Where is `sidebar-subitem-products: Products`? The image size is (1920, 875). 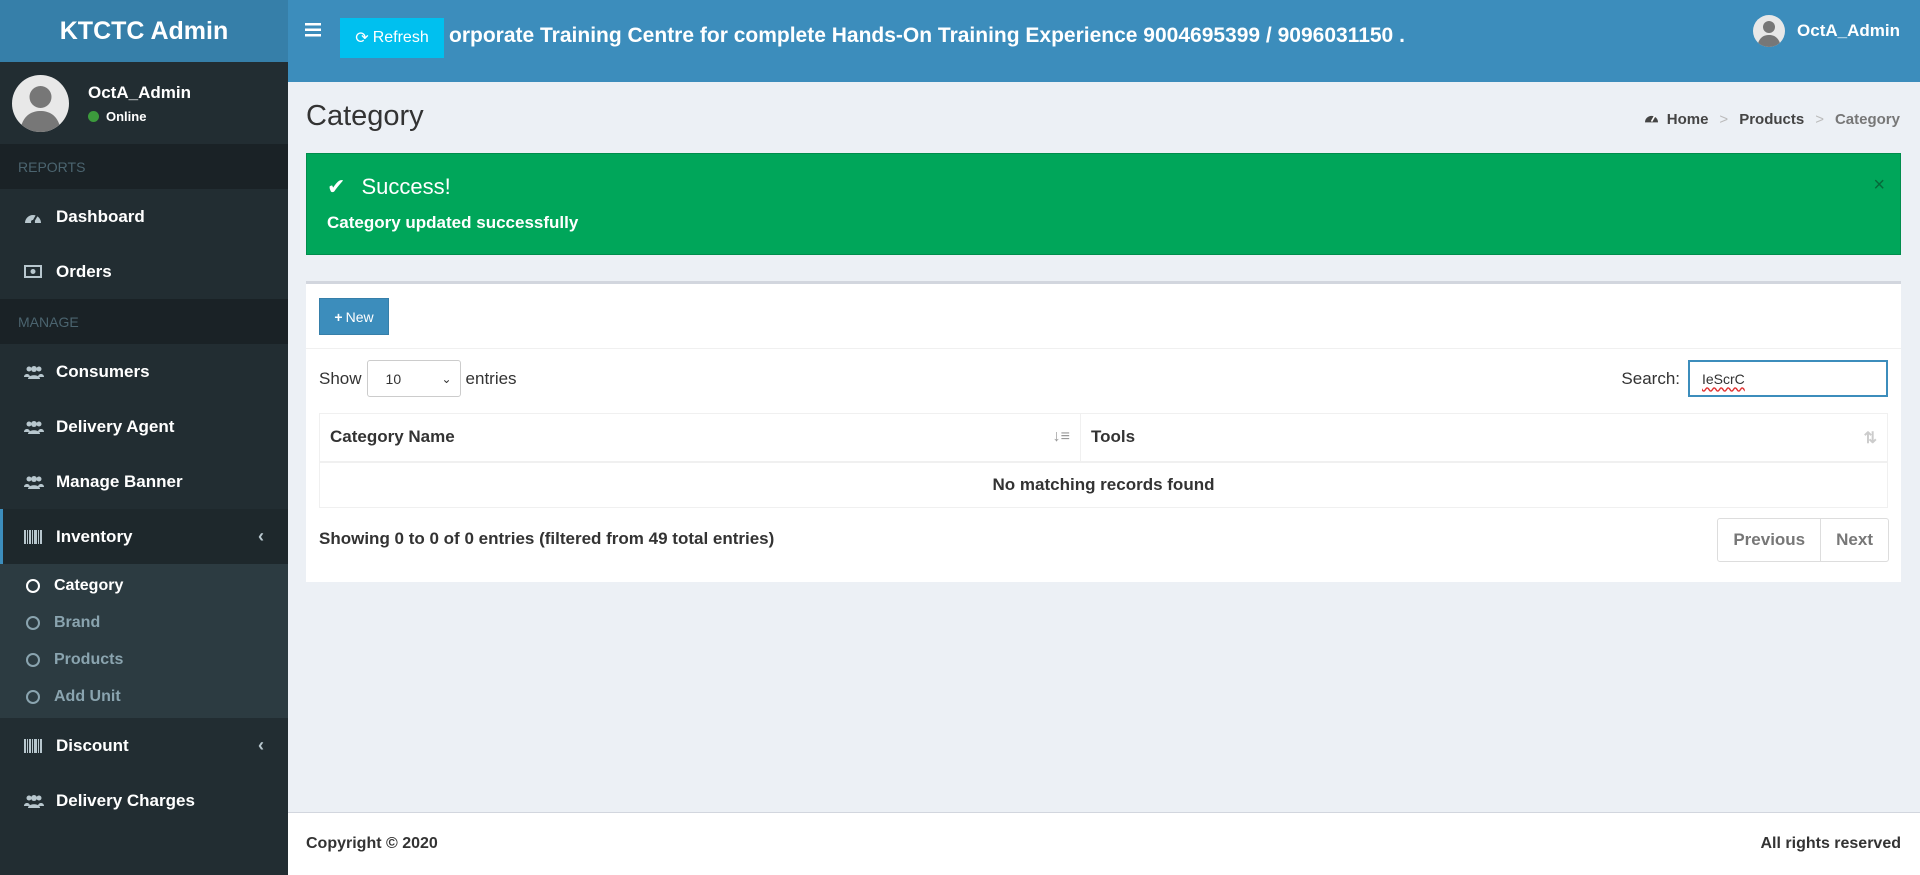
sidebar-subitem-products: Products is located at coordinates (144, 659).